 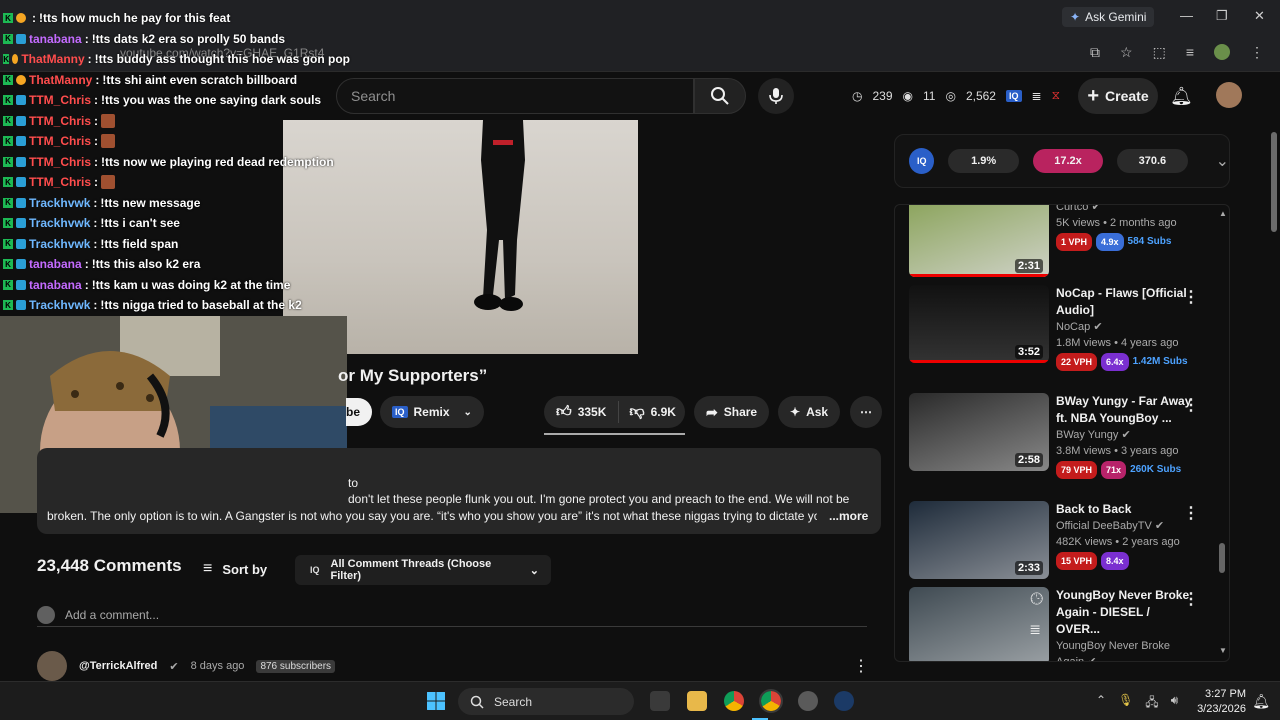 I want to click on kick-badge-icon: K, so click(x=8, y=182).